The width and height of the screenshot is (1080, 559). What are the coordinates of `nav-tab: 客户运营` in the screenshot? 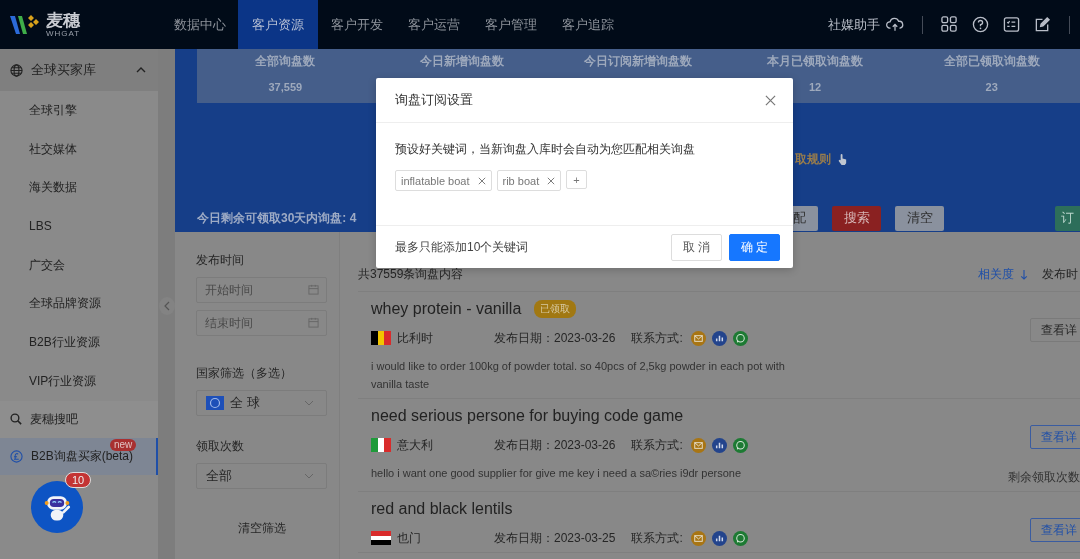 It's located at (433, 24).